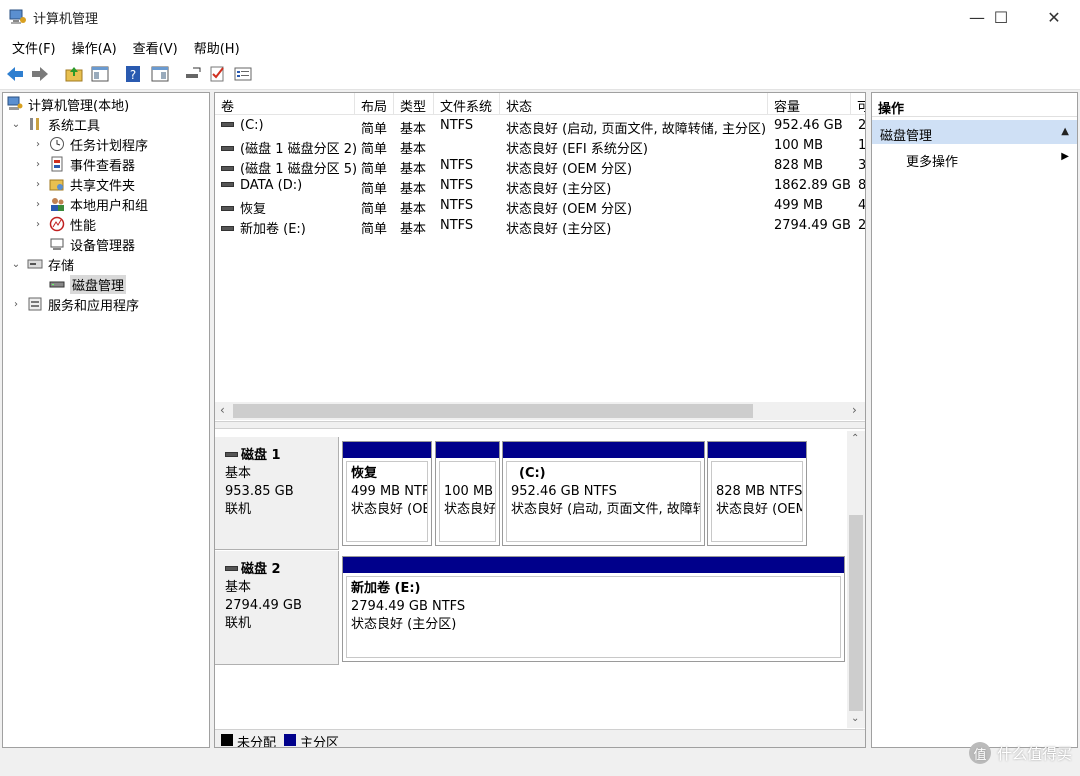 This screenshot has width=1080, height=776. Describe the element at coordinates (218, 74) in the screenshot. I see `check-icon` at that location.